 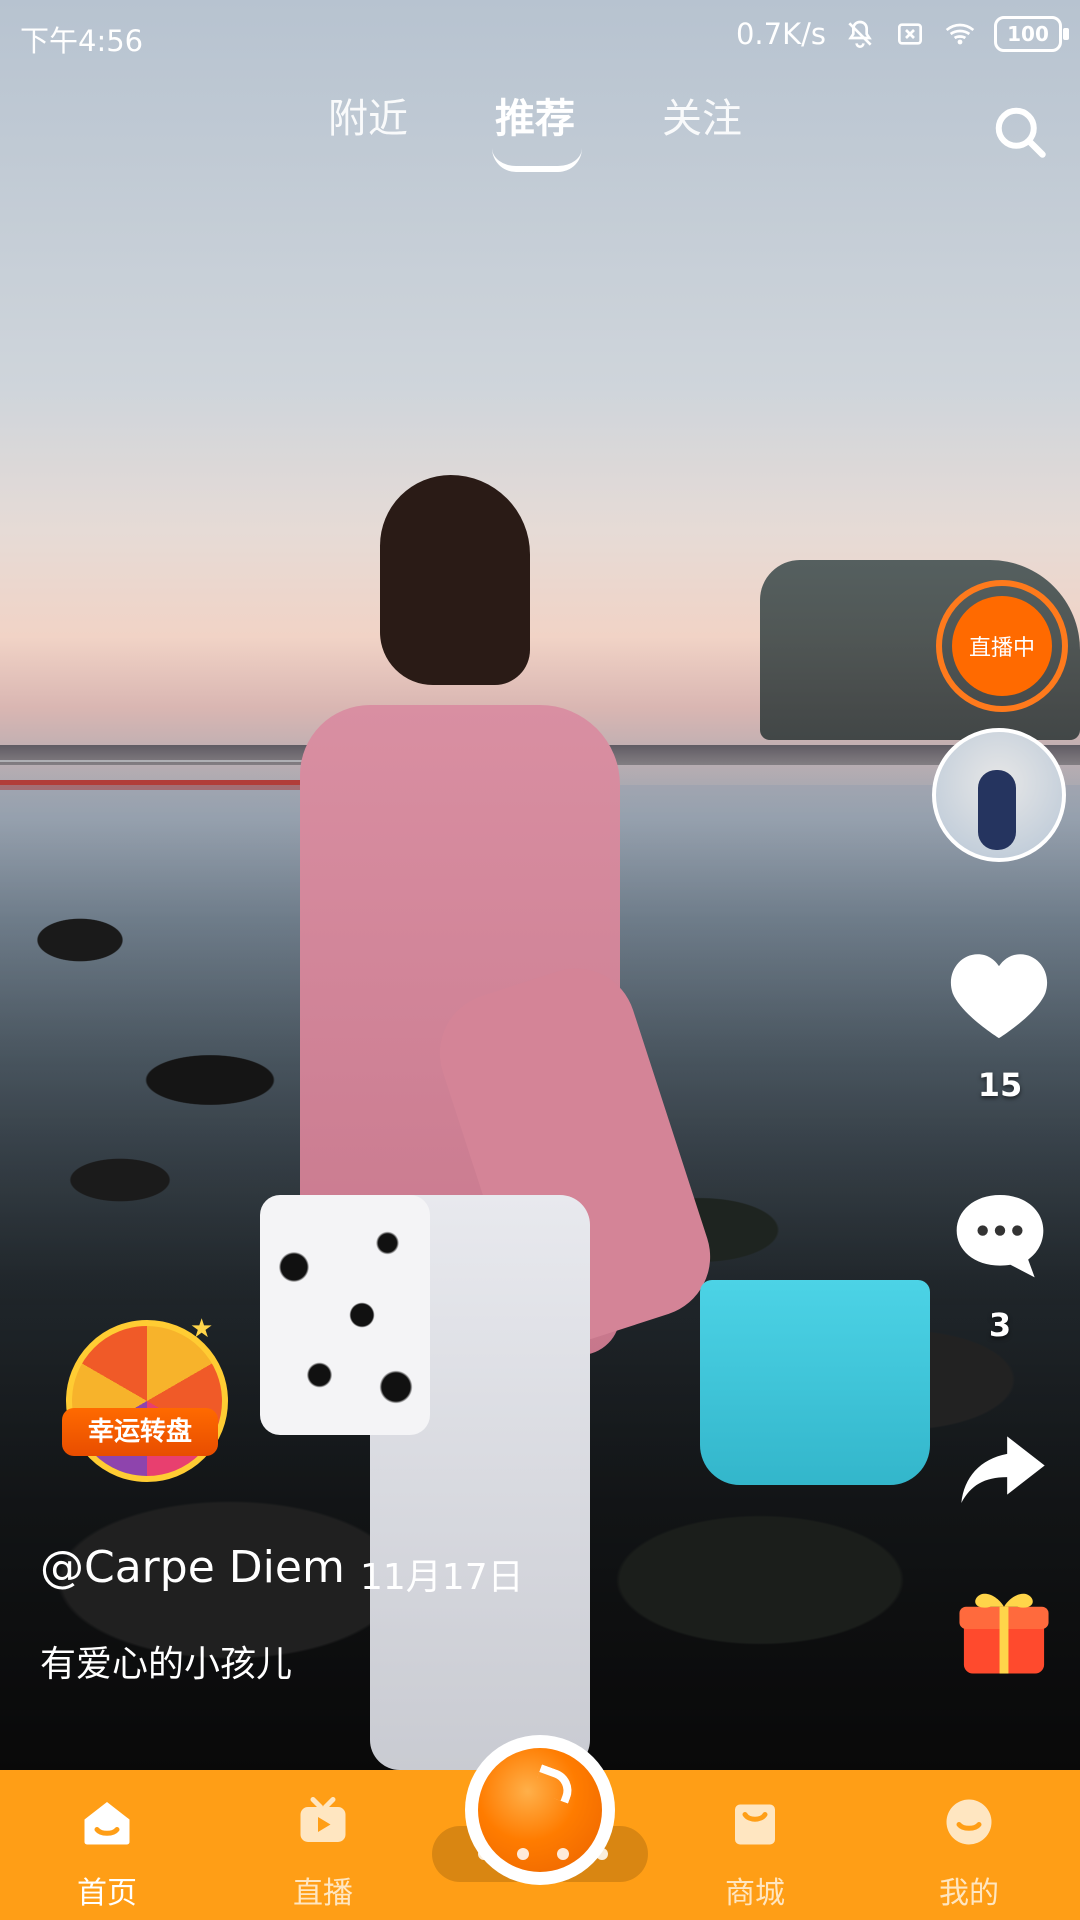 What do you see at coordinates (780, 34) in the screenshot?
I see `network-speed: 0.7K/s` at bounding box center [780, 34].